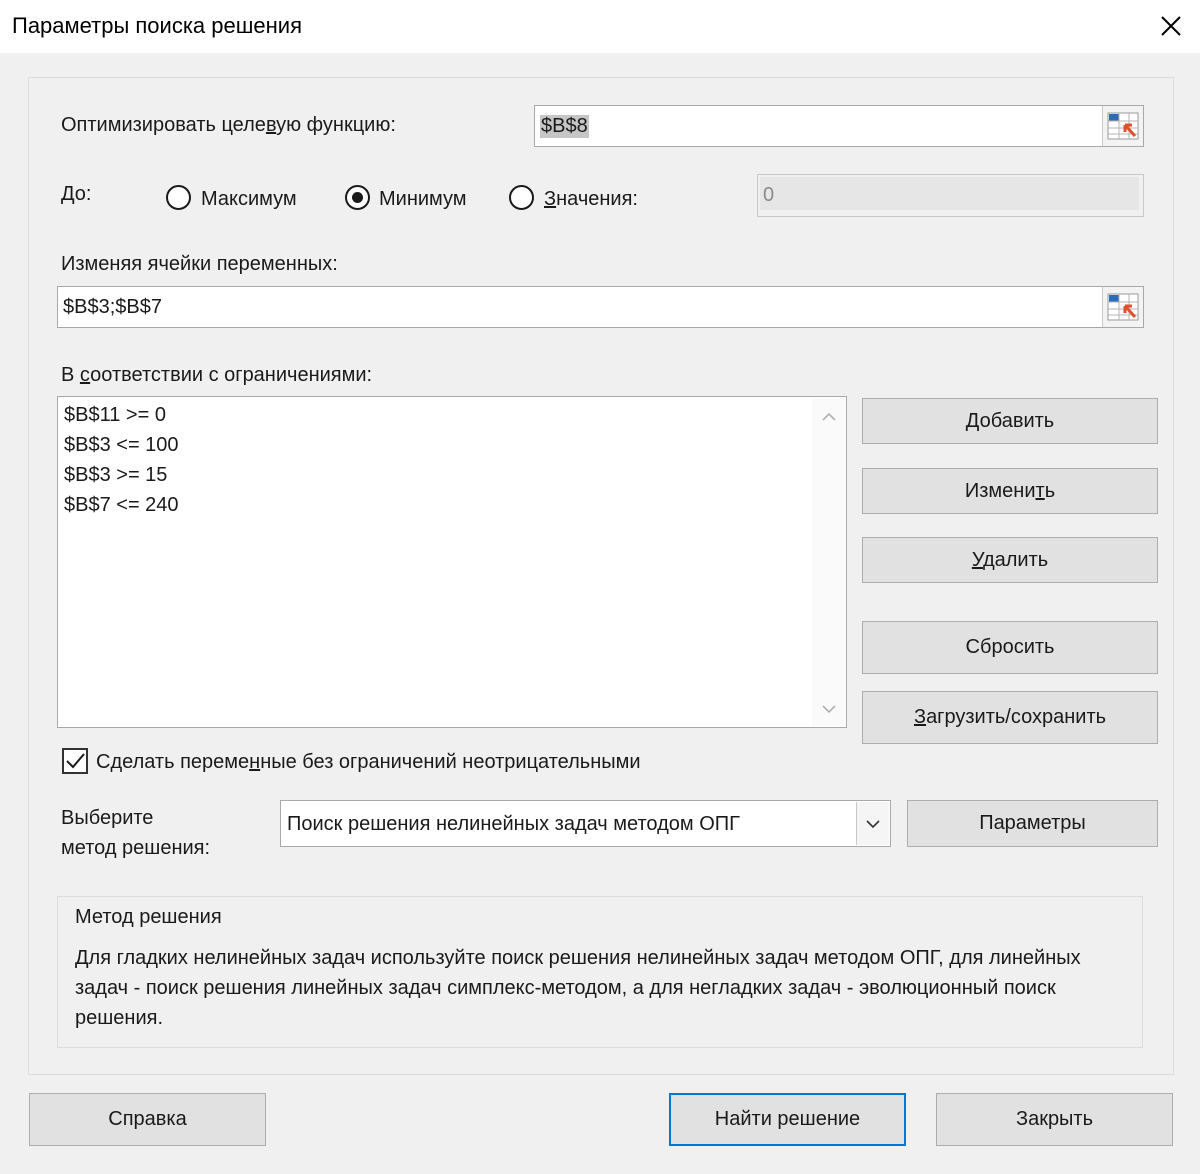 This screenshot has height=1174, width=1200. What do you see at coordinates (115, 475) in the screenshot?
I see `list-item: $B$3 >= 15` at bounding box center [115, 475].